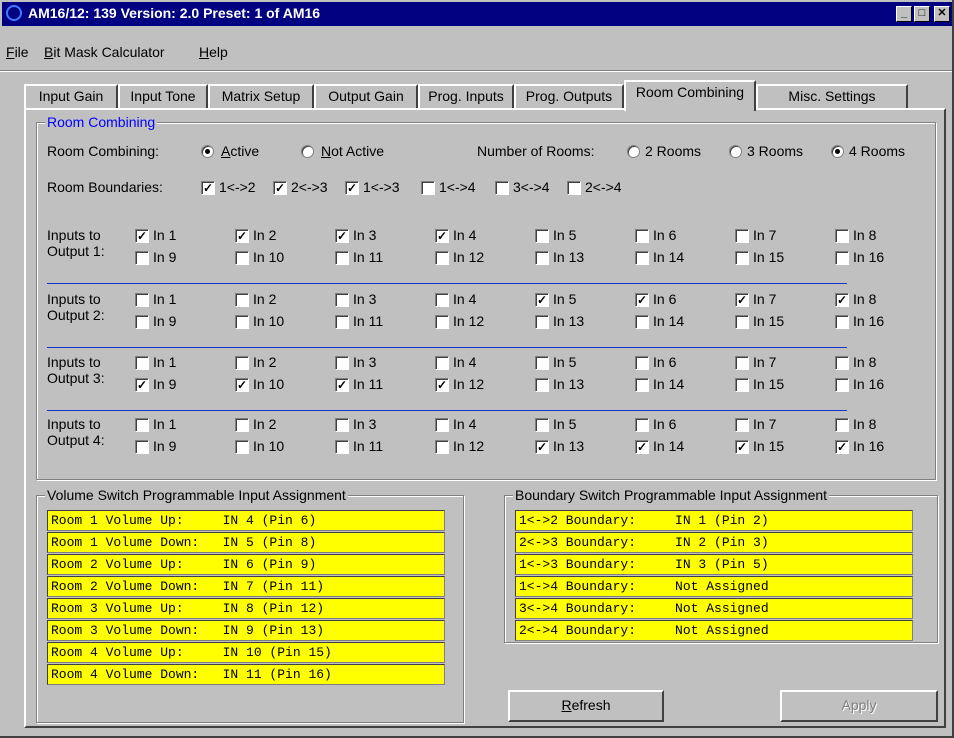  I want to click on output-3-in-2-label: In 2, so click(264, 362).